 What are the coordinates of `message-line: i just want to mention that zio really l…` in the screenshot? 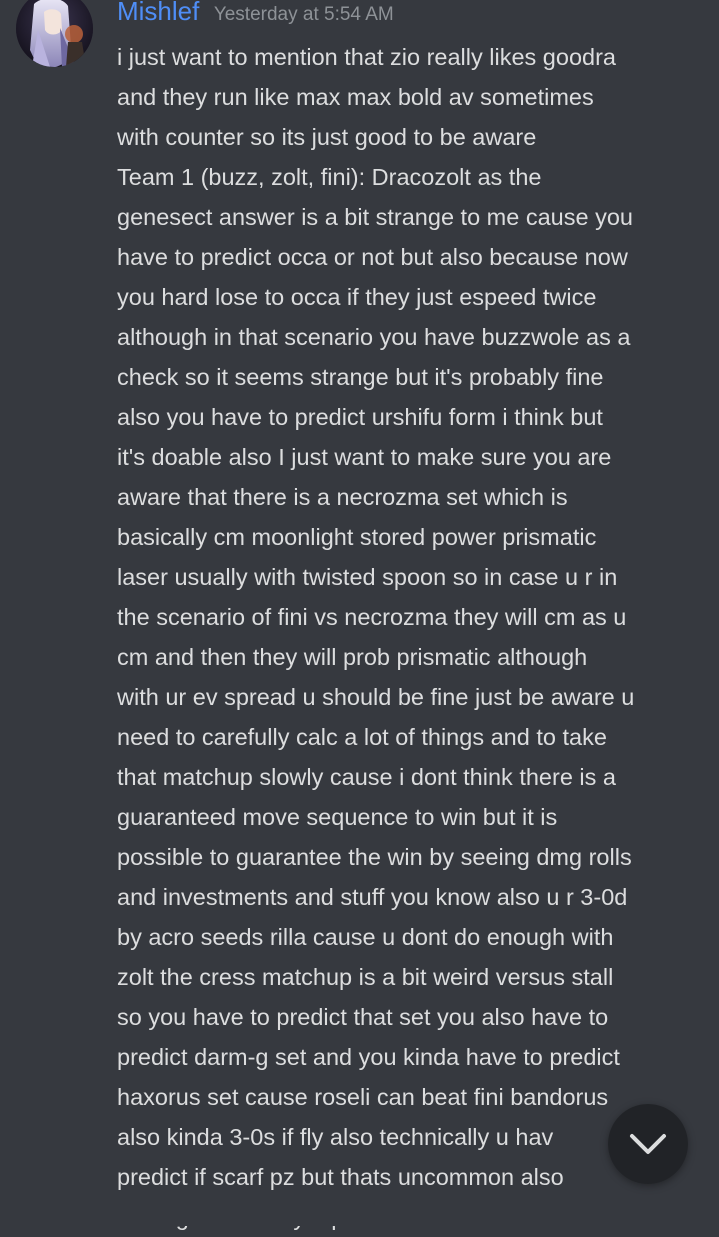 It's located at (366, 57).